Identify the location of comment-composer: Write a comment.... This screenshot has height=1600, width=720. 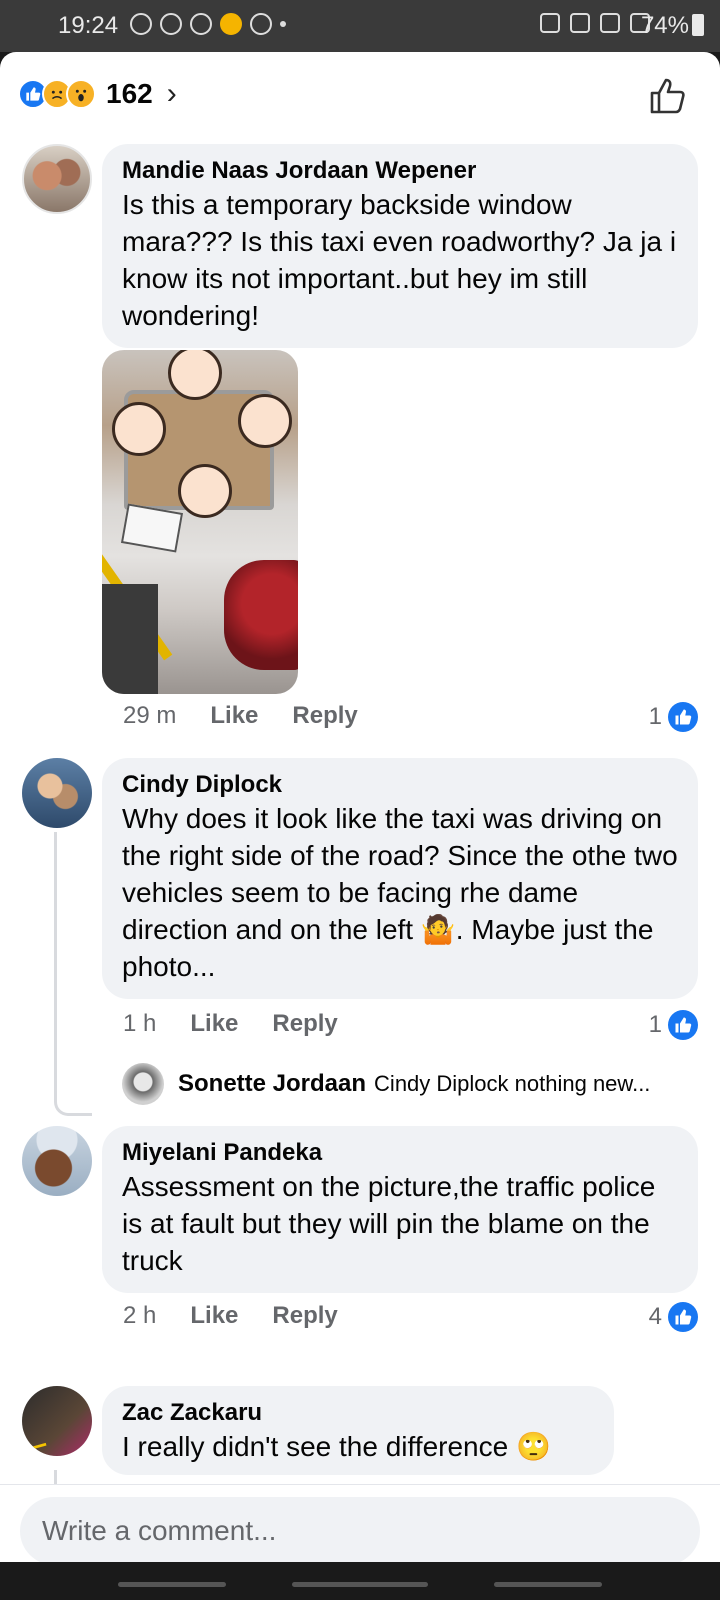
(360, 1523).